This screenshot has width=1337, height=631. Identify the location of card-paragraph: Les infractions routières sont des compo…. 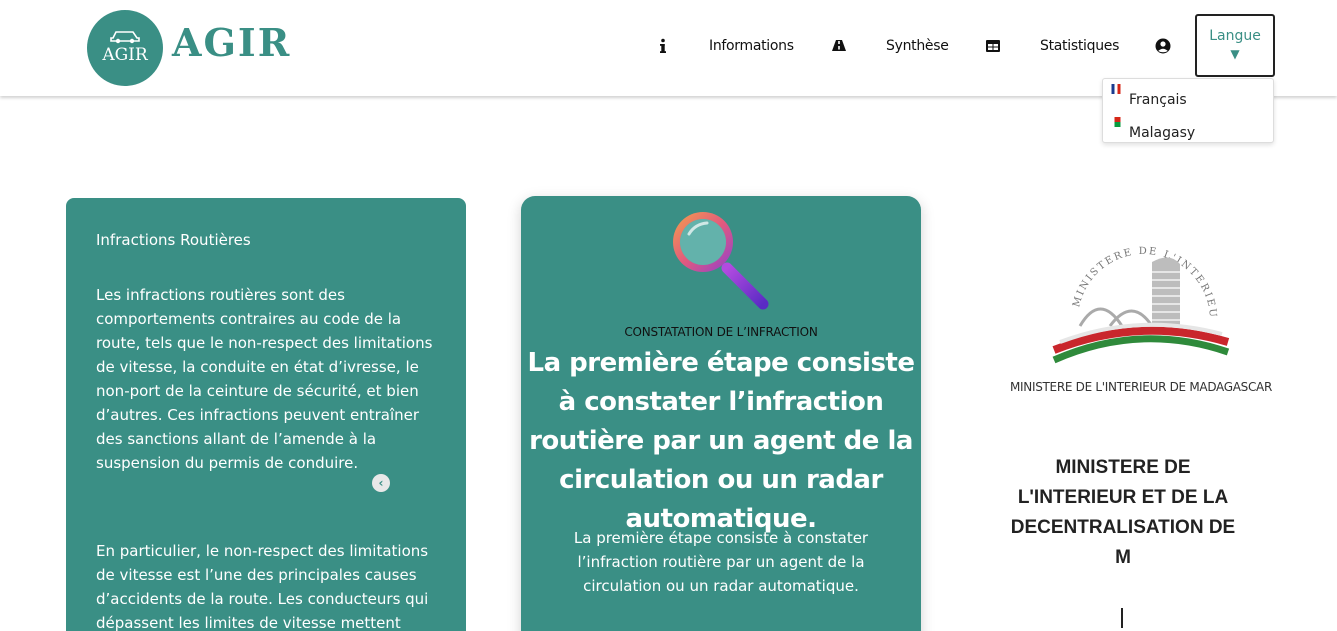
(264, 379).